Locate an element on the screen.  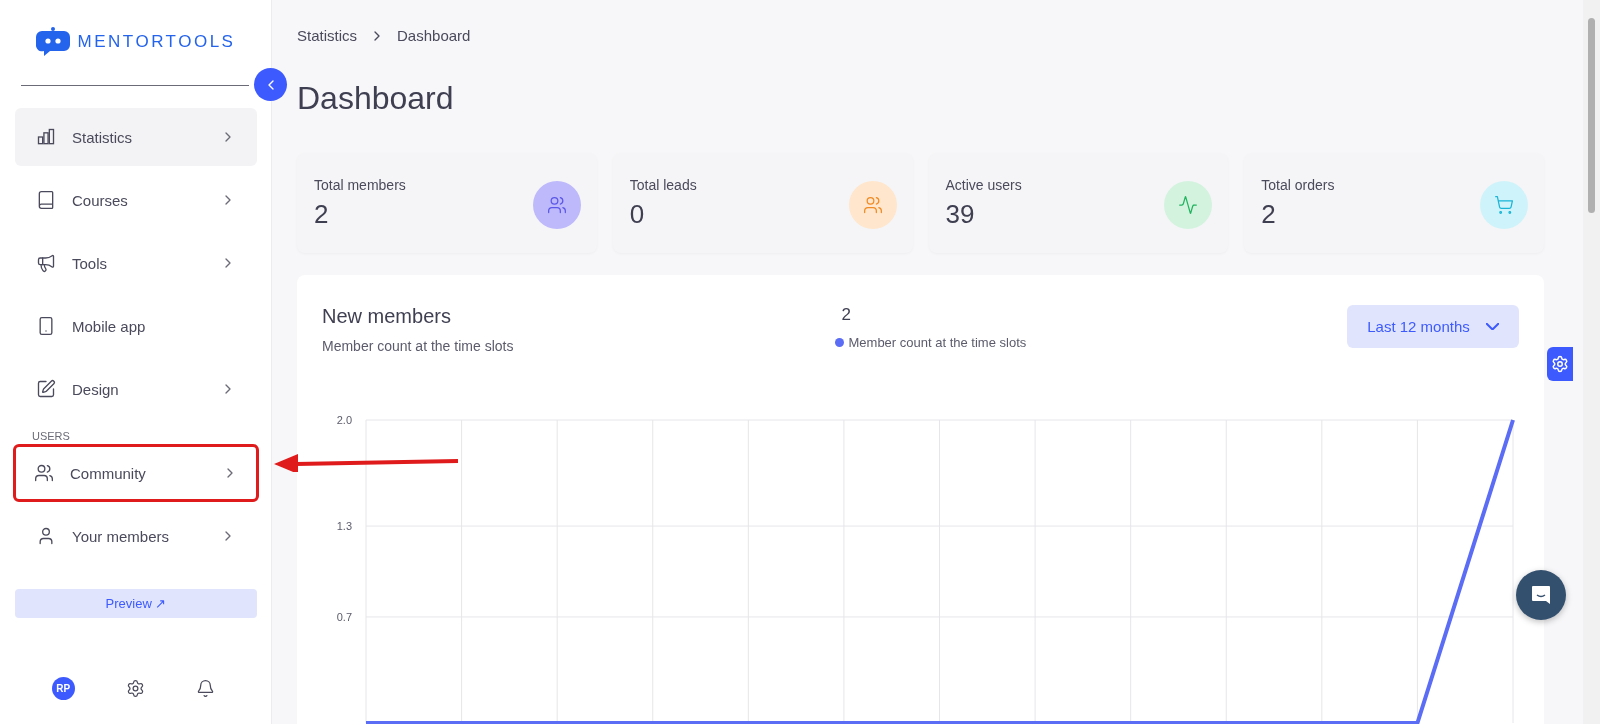
chevron-down-icon is located at coordinates (1492, 326).